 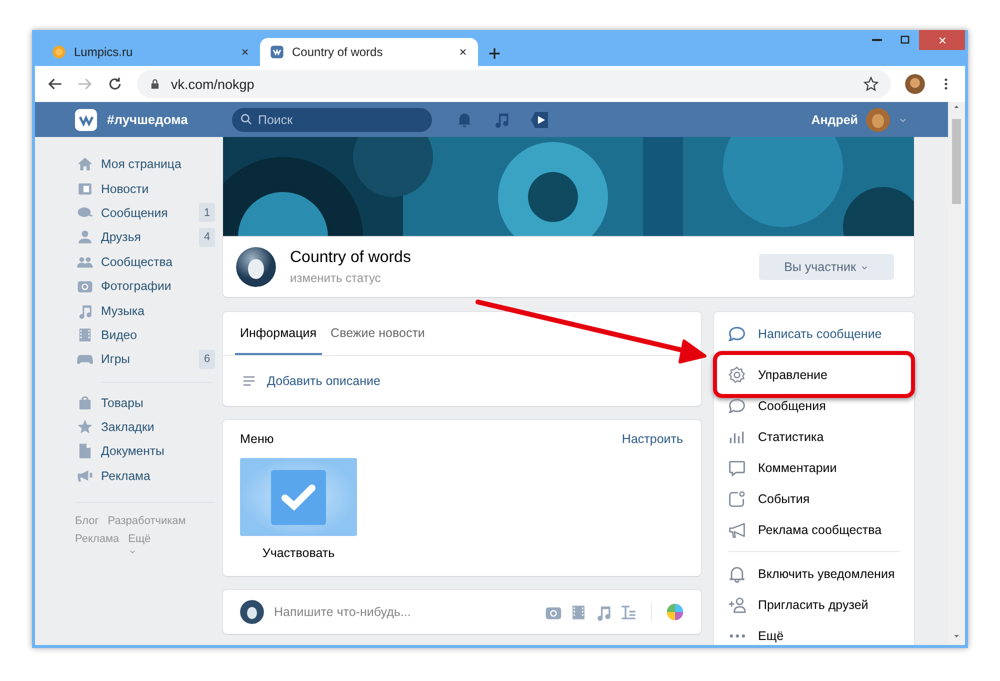 What do you see at coordinates (146, 237) in the screenshot?
I see `sidebar-item: Друзья` at bounding box center [146, 237].